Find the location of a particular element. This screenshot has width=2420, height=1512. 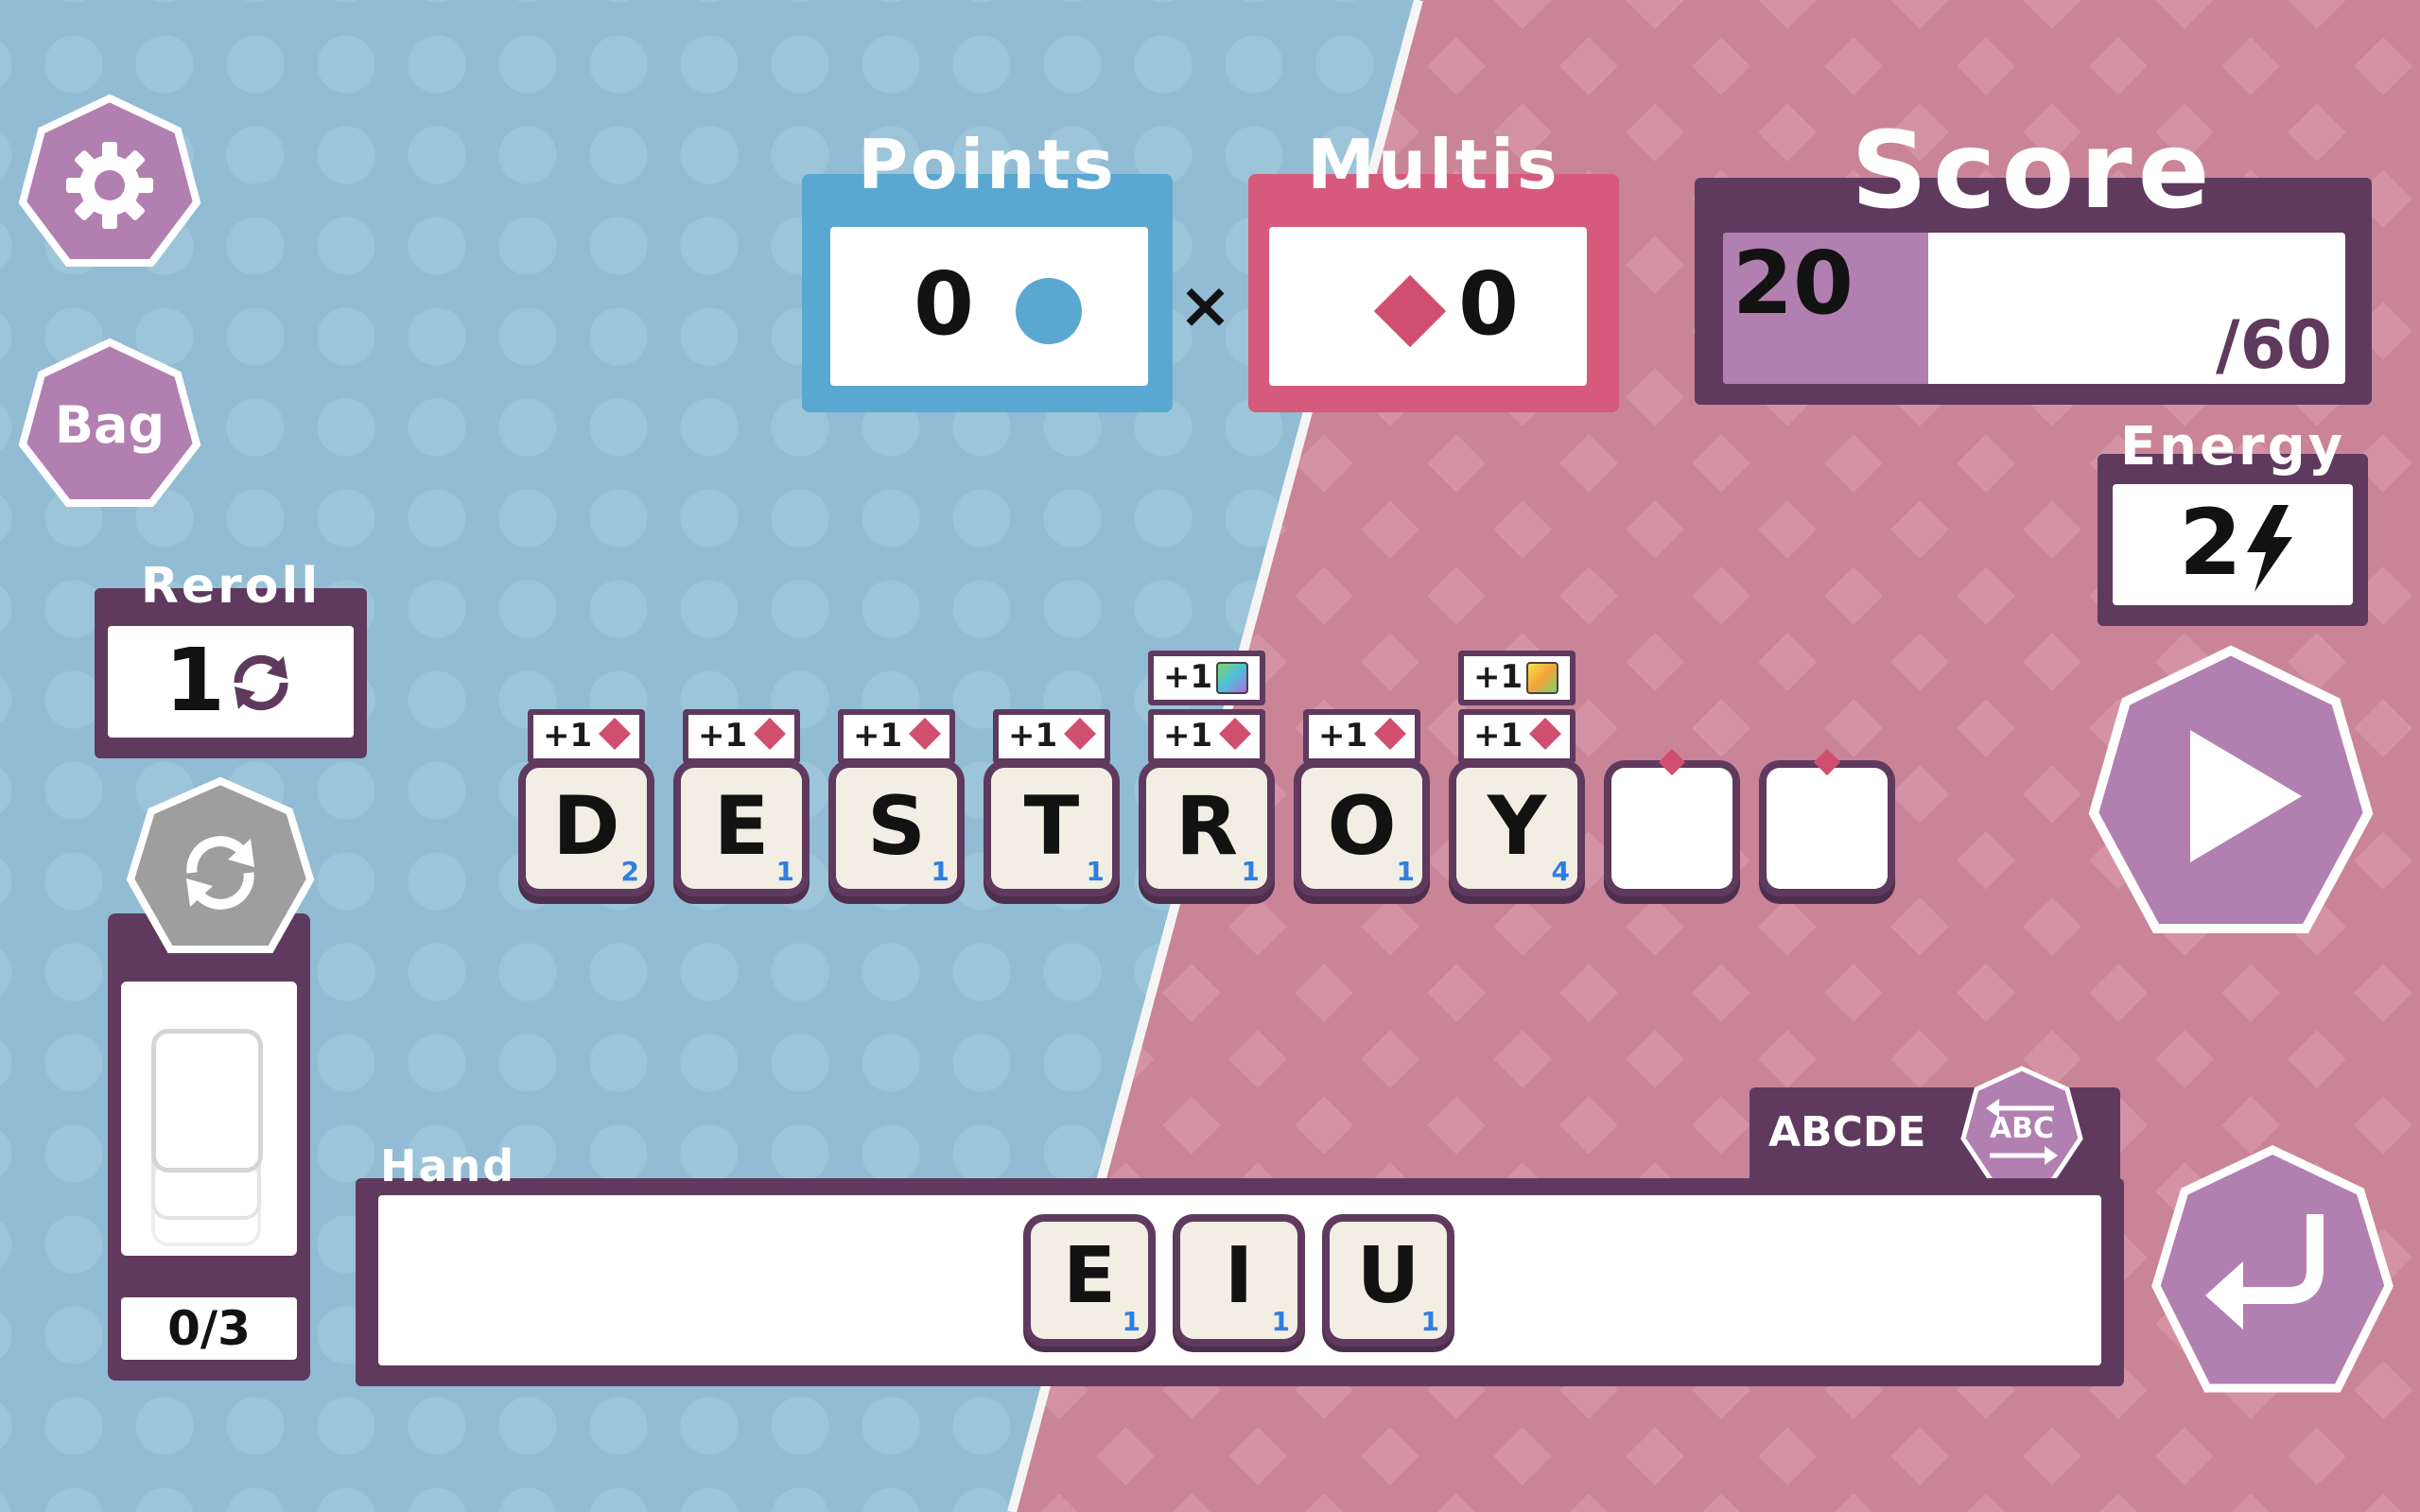

points-circle-icon is located at coordinates (1049, 311).